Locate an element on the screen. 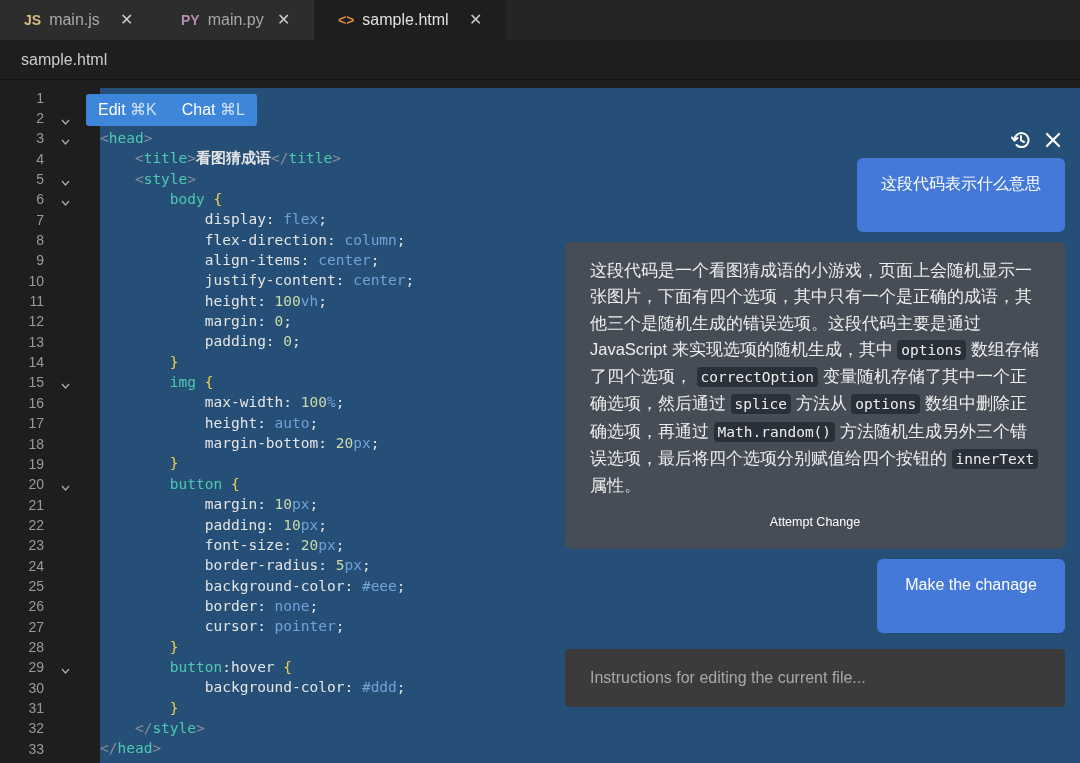  line-number: 2 is located at coordinates (39, 118).